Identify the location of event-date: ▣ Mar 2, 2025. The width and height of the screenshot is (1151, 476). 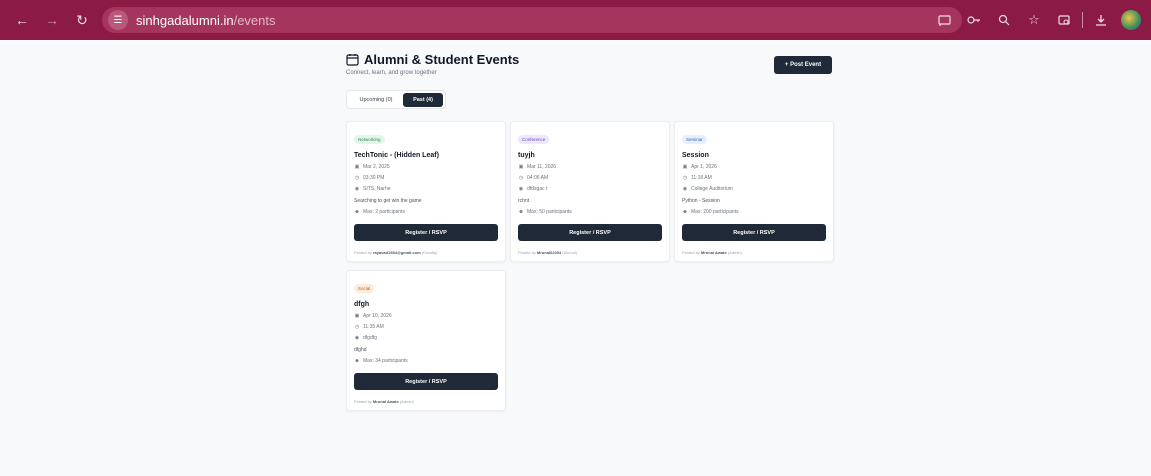
(426, 167).